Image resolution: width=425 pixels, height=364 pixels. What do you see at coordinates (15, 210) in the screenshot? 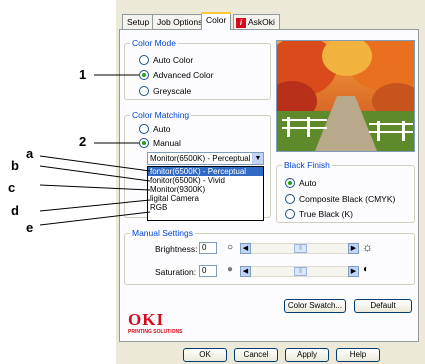
I see `callout-d: d` at bounding box center [15, 210].